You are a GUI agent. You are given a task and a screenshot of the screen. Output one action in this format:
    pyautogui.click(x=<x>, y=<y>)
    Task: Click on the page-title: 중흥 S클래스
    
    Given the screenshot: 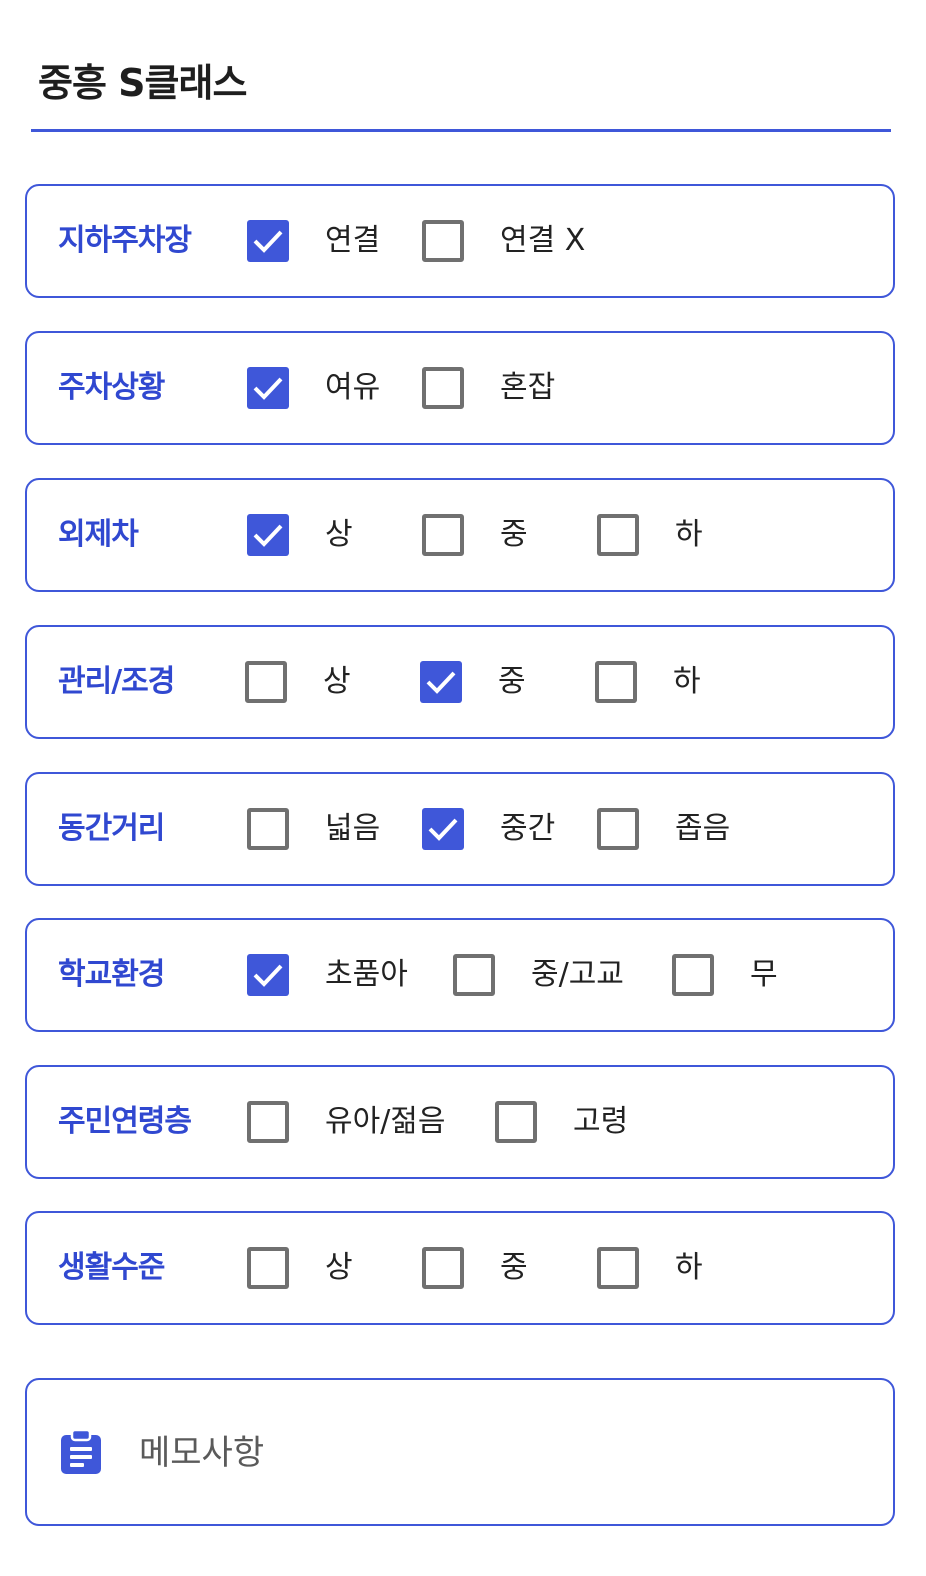 What is the action you would take?
    pyautogui.click(x=142, y=83)
    